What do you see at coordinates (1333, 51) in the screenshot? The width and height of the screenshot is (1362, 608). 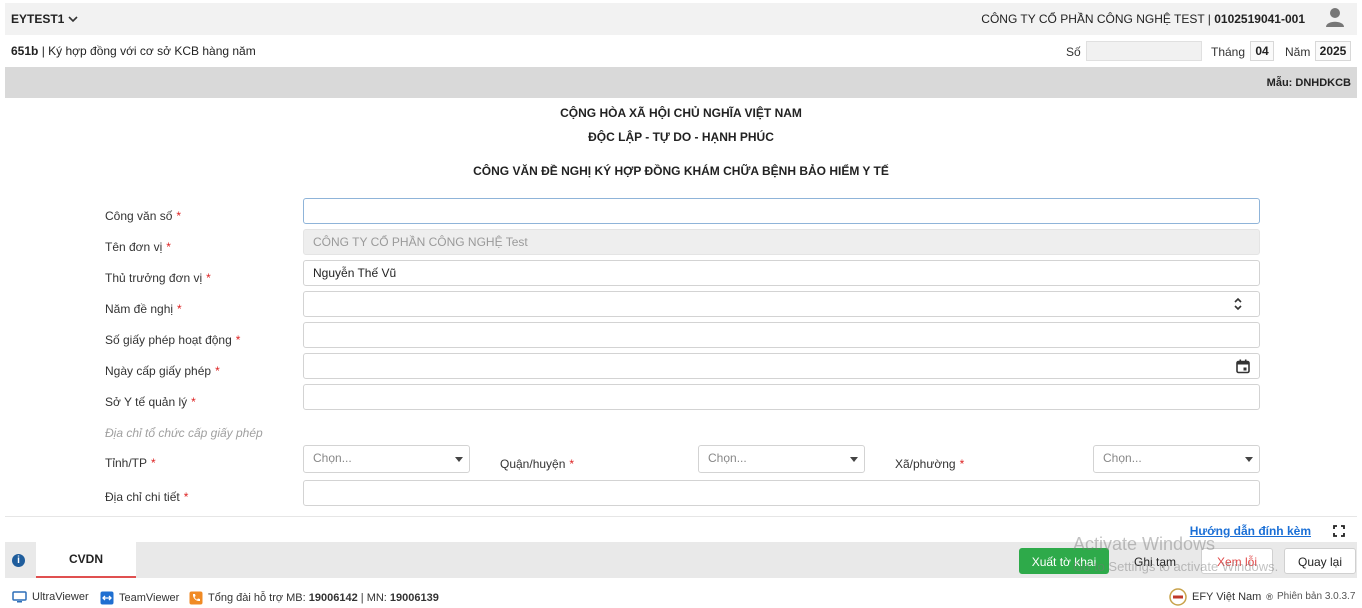 I see `nam-field: 2025` at bounding box center [1333, 51].